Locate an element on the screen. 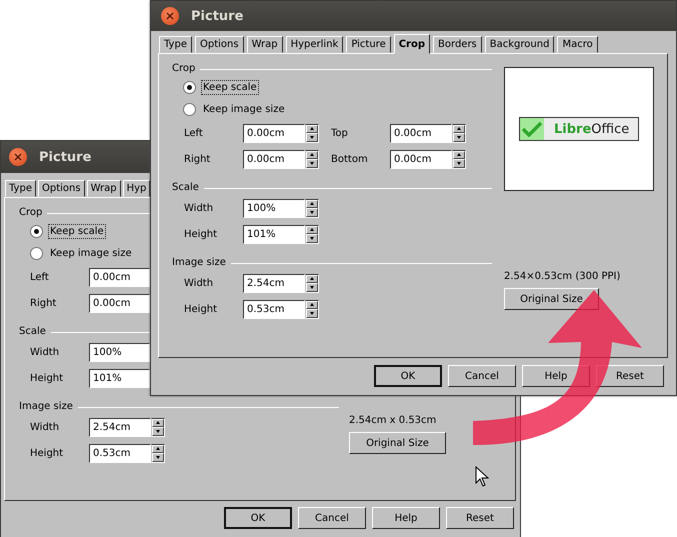  tab: Picture is located at coordinates (368, 44).